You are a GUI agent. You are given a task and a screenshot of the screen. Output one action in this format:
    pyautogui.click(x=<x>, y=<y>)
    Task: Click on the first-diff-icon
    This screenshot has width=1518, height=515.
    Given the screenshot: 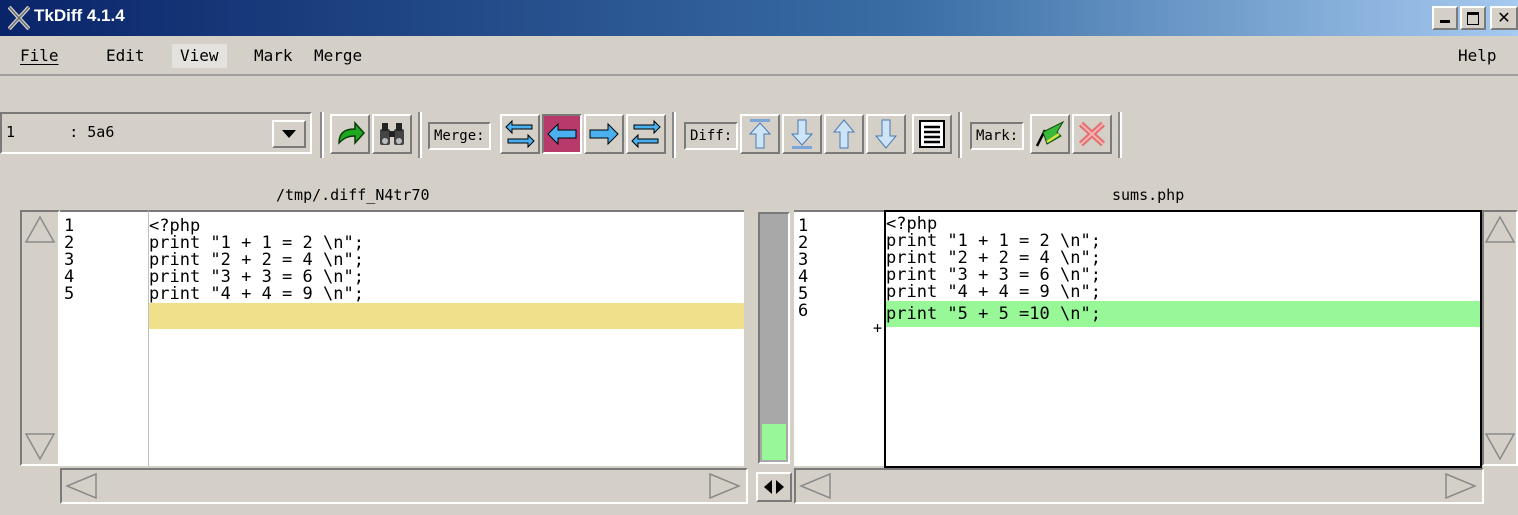 What is the action you would take?
    pyautogui.click(x=760, y=134)
    